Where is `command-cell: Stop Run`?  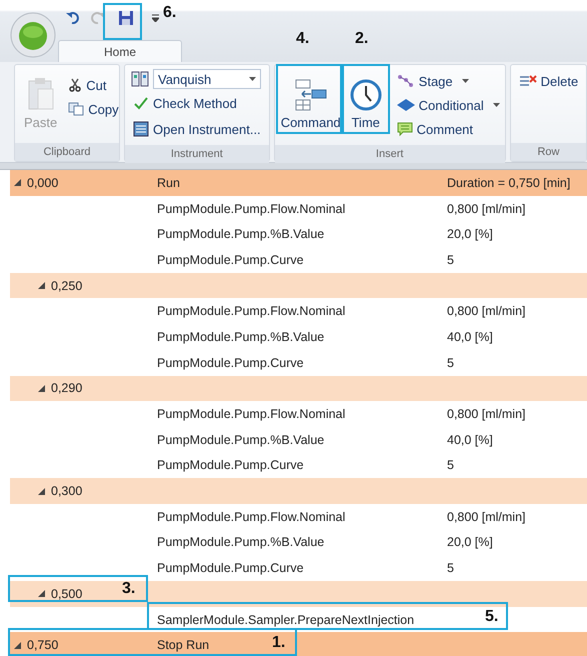 command-cell: Stop Run is located at coordinates (183, 645).